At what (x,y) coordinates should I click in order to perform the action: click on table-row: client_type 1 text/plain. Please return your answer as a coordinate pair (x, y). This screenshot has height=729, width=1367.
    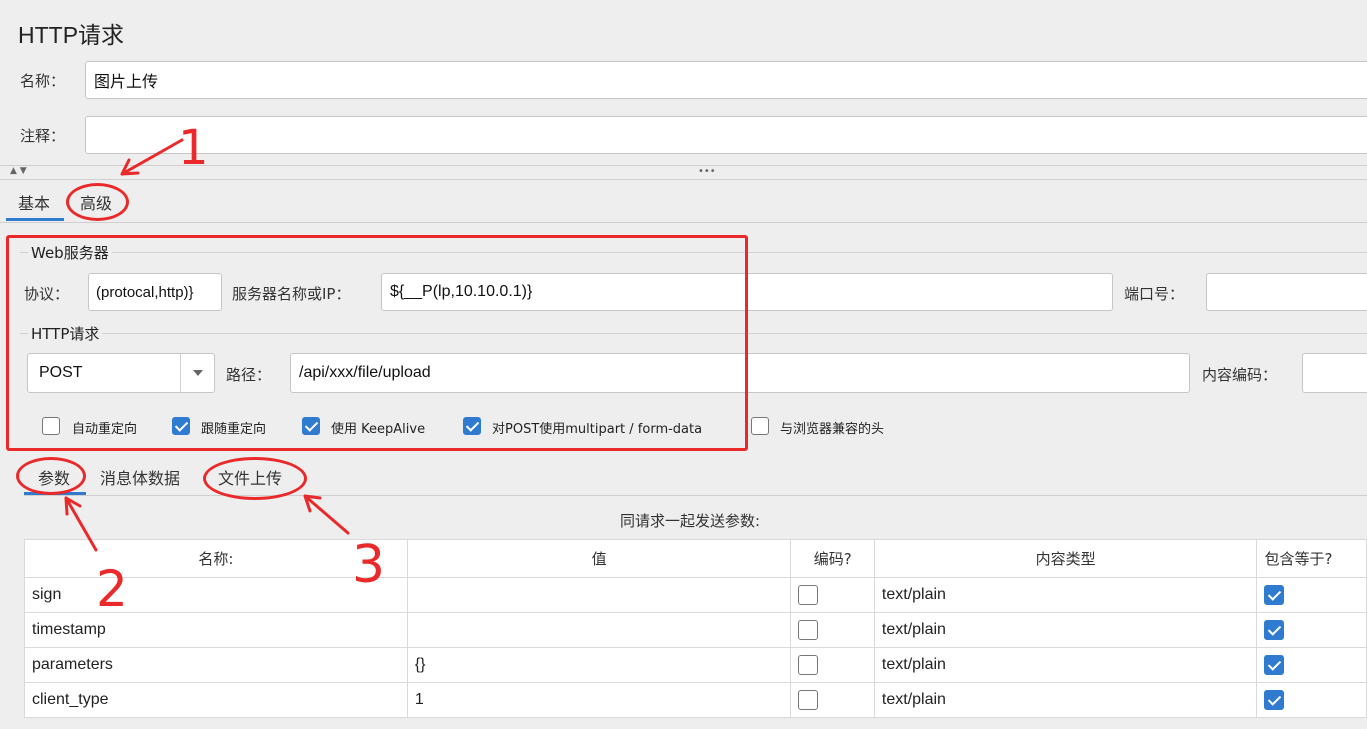
    Looking at the image, I should click on (695, 700).